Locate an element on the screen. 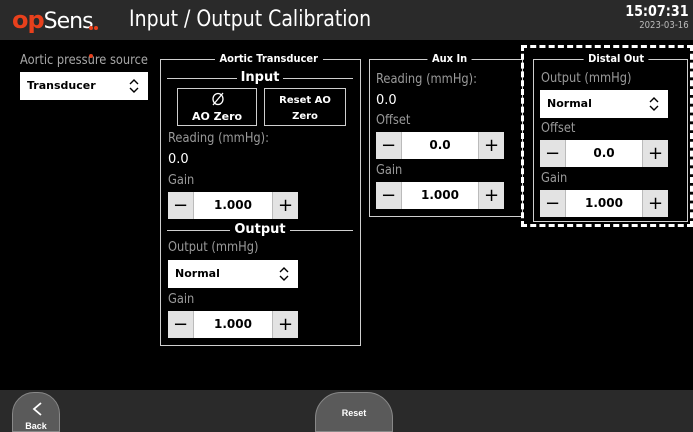 This screenshot has width=693, height=432. distal-offset-stepper: − 0.0 + is located at coordinates (604, 153).